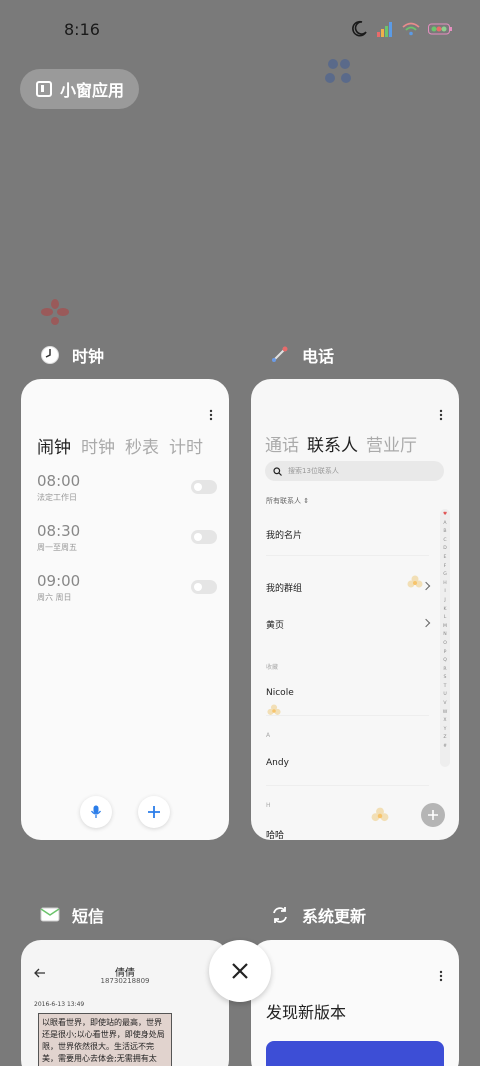 The height and width of the screenshot is (1066, 480). What do you see at coordinates (445, 575) in the screenshot?
I see `index-letter: G` at bounding box center [445, 575].